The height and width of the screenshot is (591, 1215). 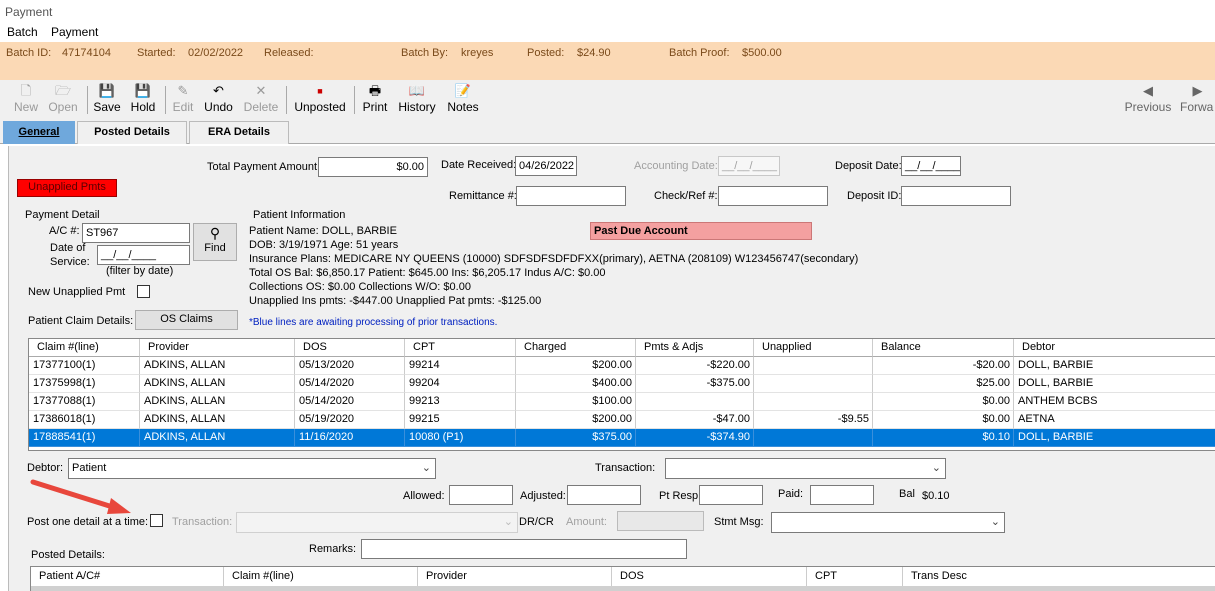 What do you see at coordinates (1114, 402) in the screenshot?
I see `cell-debtor: ANTHEM BCBS` at bounding box center [1114, 402].